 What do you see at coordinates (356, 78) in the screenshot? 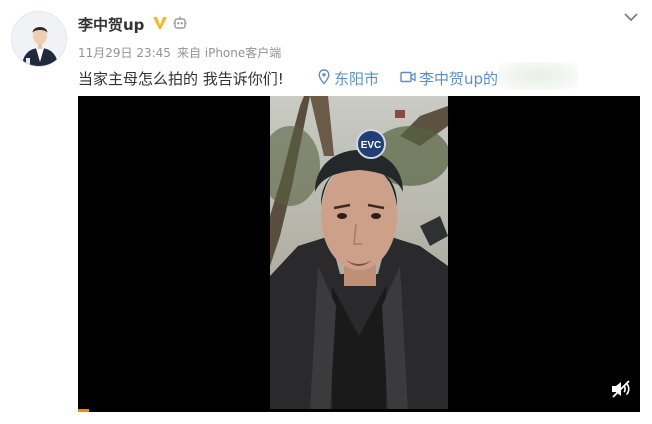
I see `location-link: 东阳市` at bounding box center [356, 78].